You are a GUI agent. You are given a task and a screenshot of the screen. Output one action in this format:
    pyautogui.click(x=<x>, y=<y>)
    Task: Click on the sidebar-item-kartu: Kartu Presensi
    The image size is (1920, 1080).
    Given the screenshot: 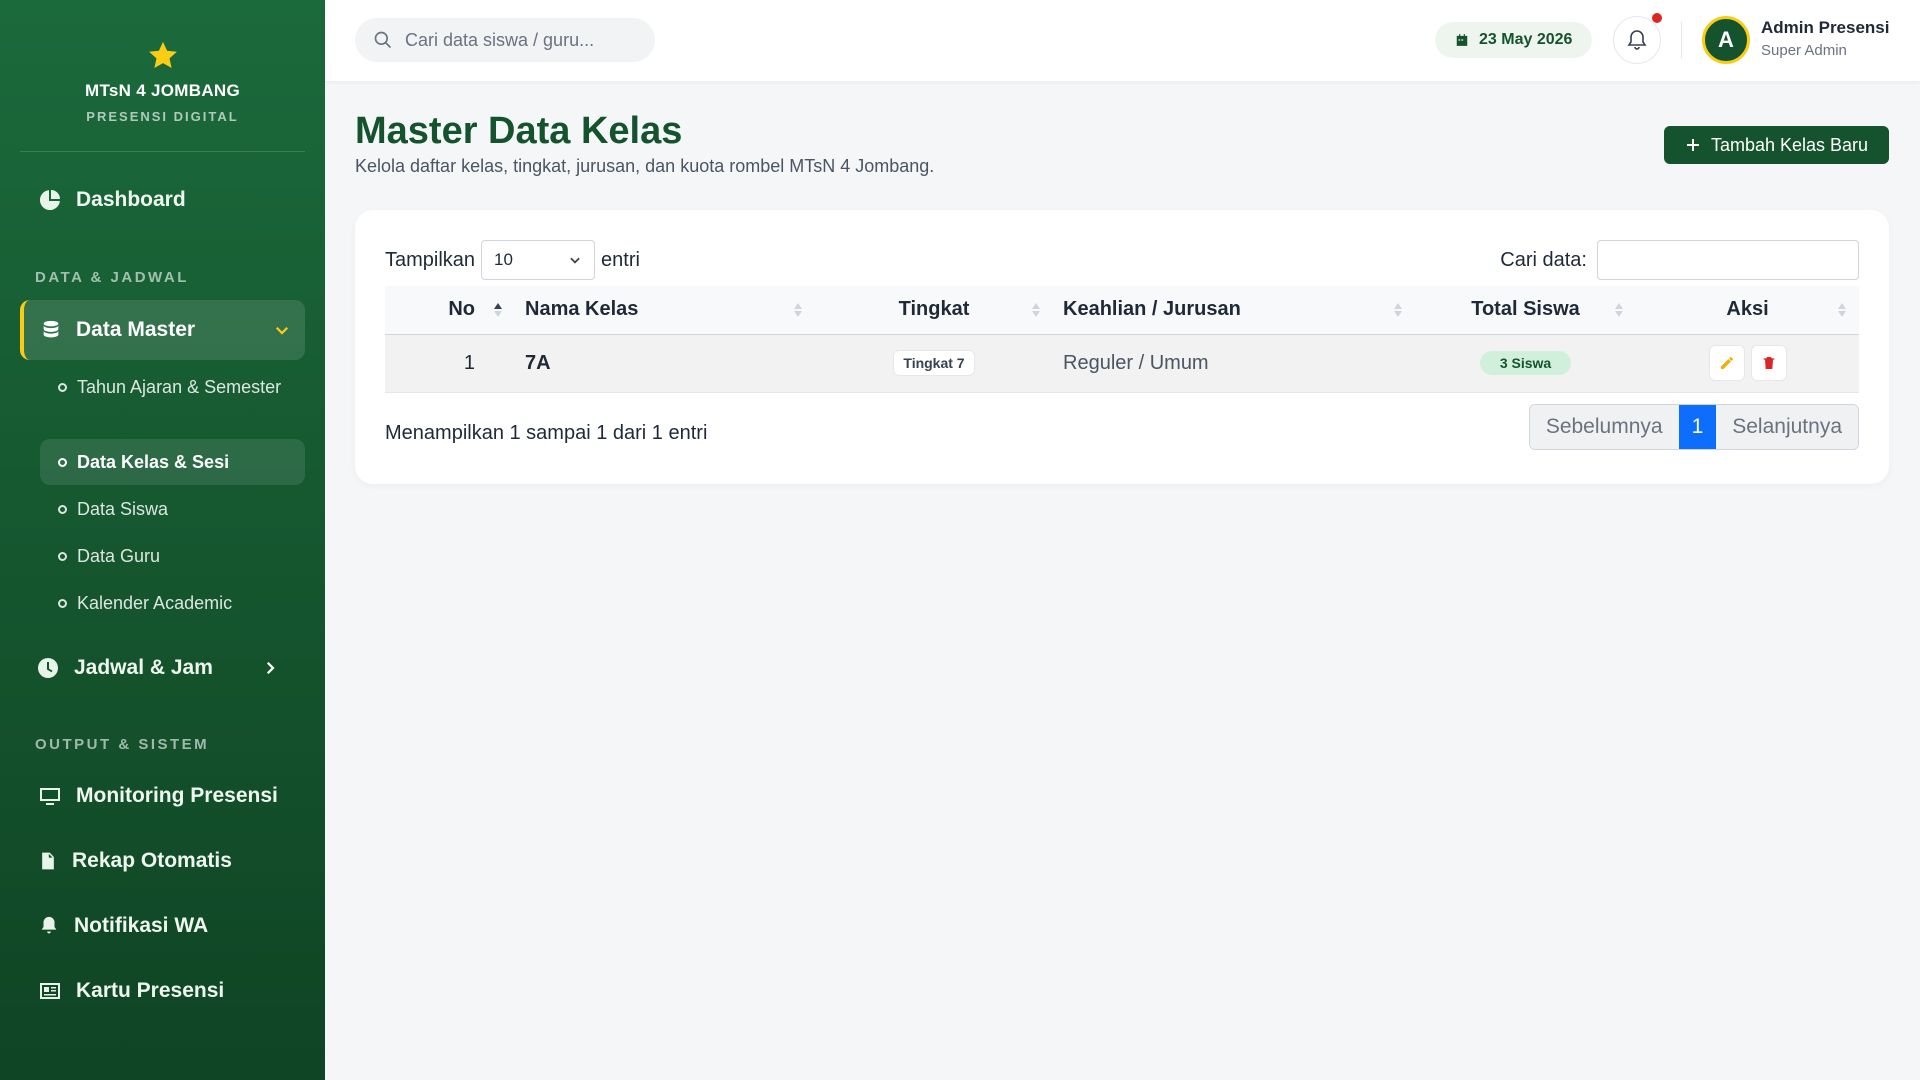 What is the action you would take?
    pyautogui.click(x=162, y=991)
    